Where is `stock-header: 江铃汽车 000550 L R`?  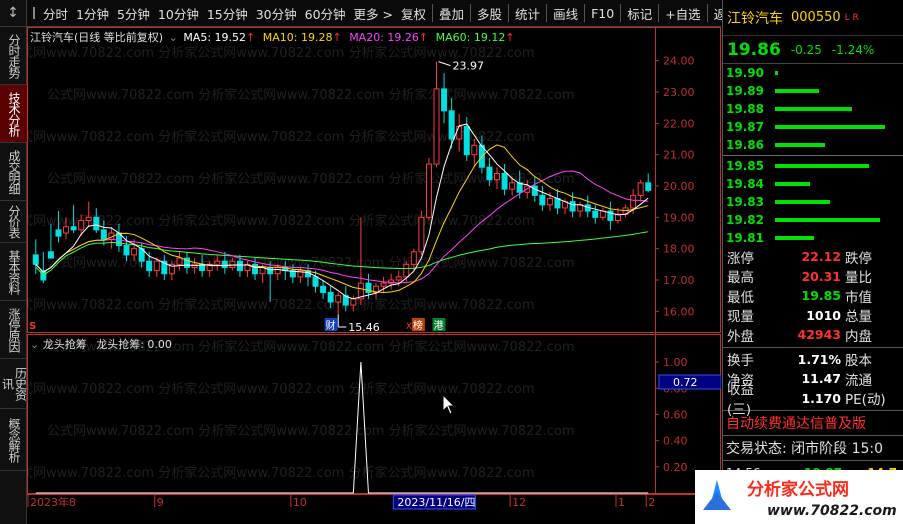 stock-header: 江铃汽车 000550 L R is located at coordinates (813, 18).